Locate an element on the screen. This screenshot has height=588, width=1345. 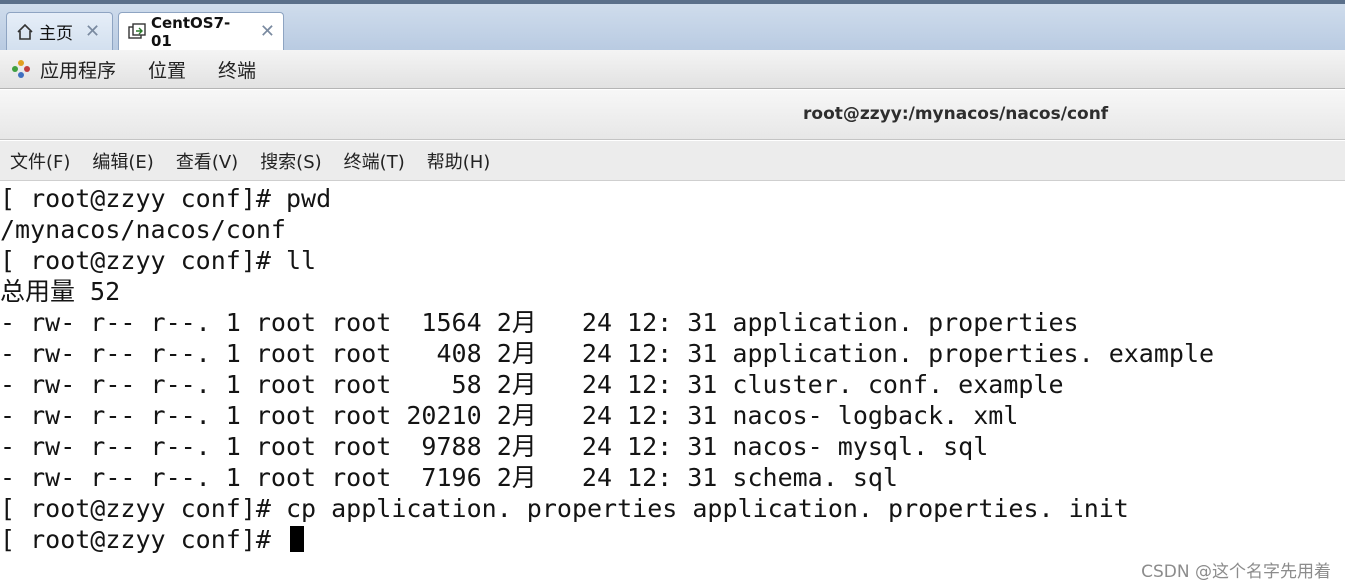
places-menu: 位置 is located at coordinates (167, 69).